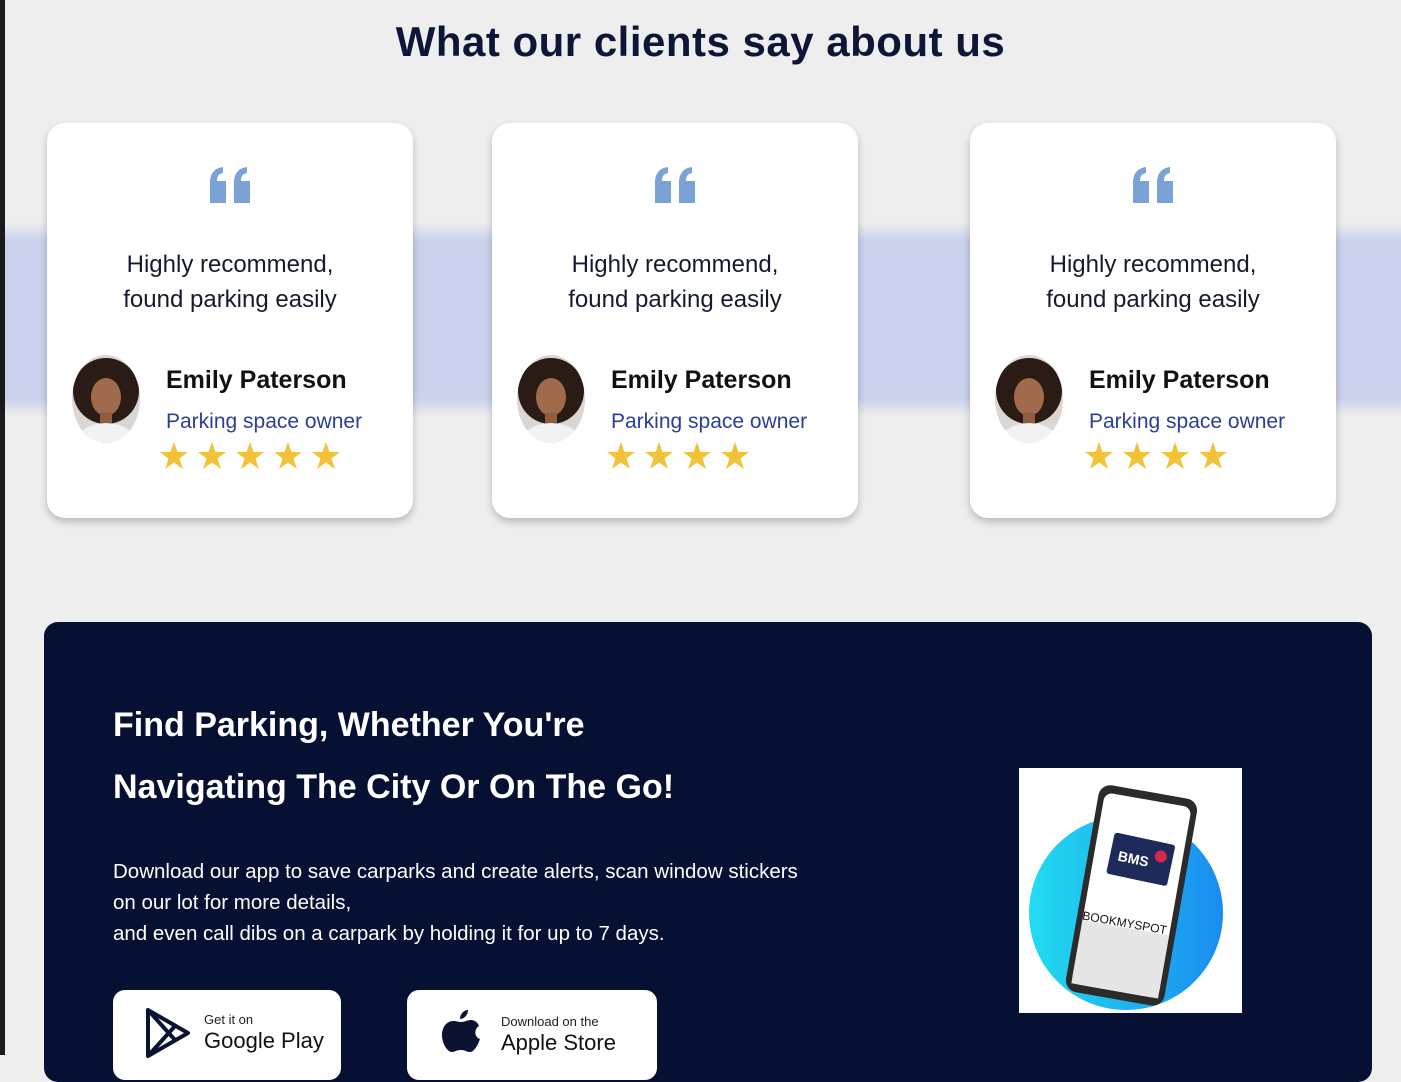 This screenshot has height=1082, width=1401. I want to click on apple-store-label: Apple Store, so click(558, 1042).